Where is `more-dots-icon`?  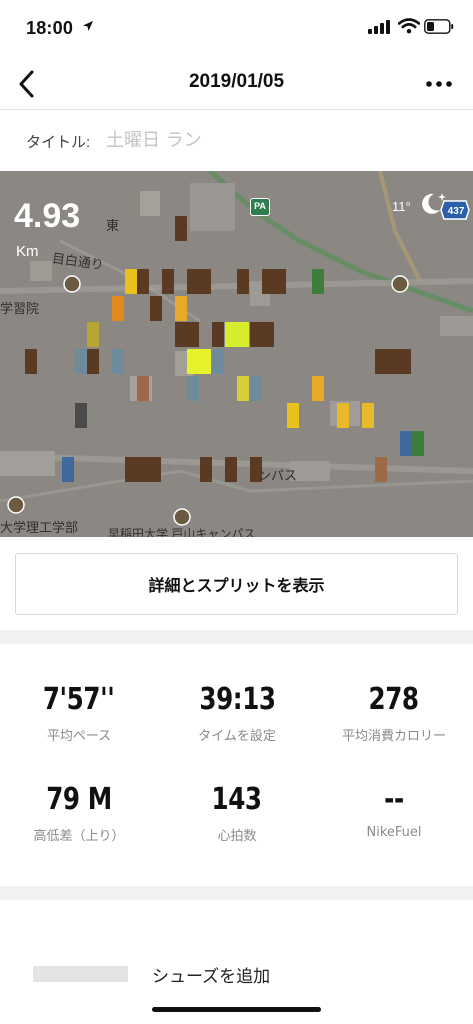 more-dots-icon is located at coordinates (439, 84).